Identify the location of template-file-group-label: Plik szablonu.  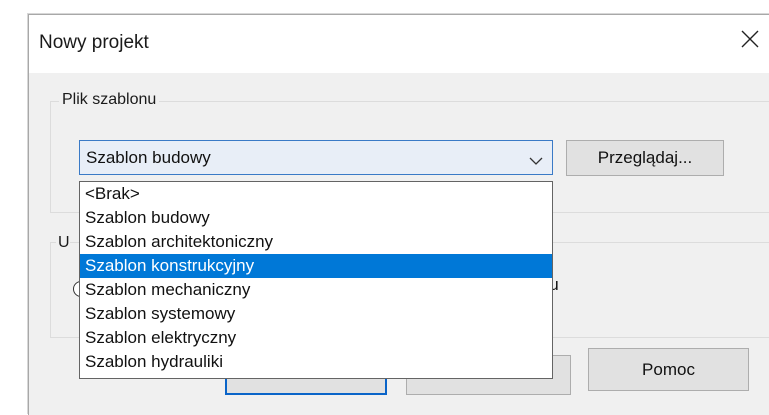
(109, 100).